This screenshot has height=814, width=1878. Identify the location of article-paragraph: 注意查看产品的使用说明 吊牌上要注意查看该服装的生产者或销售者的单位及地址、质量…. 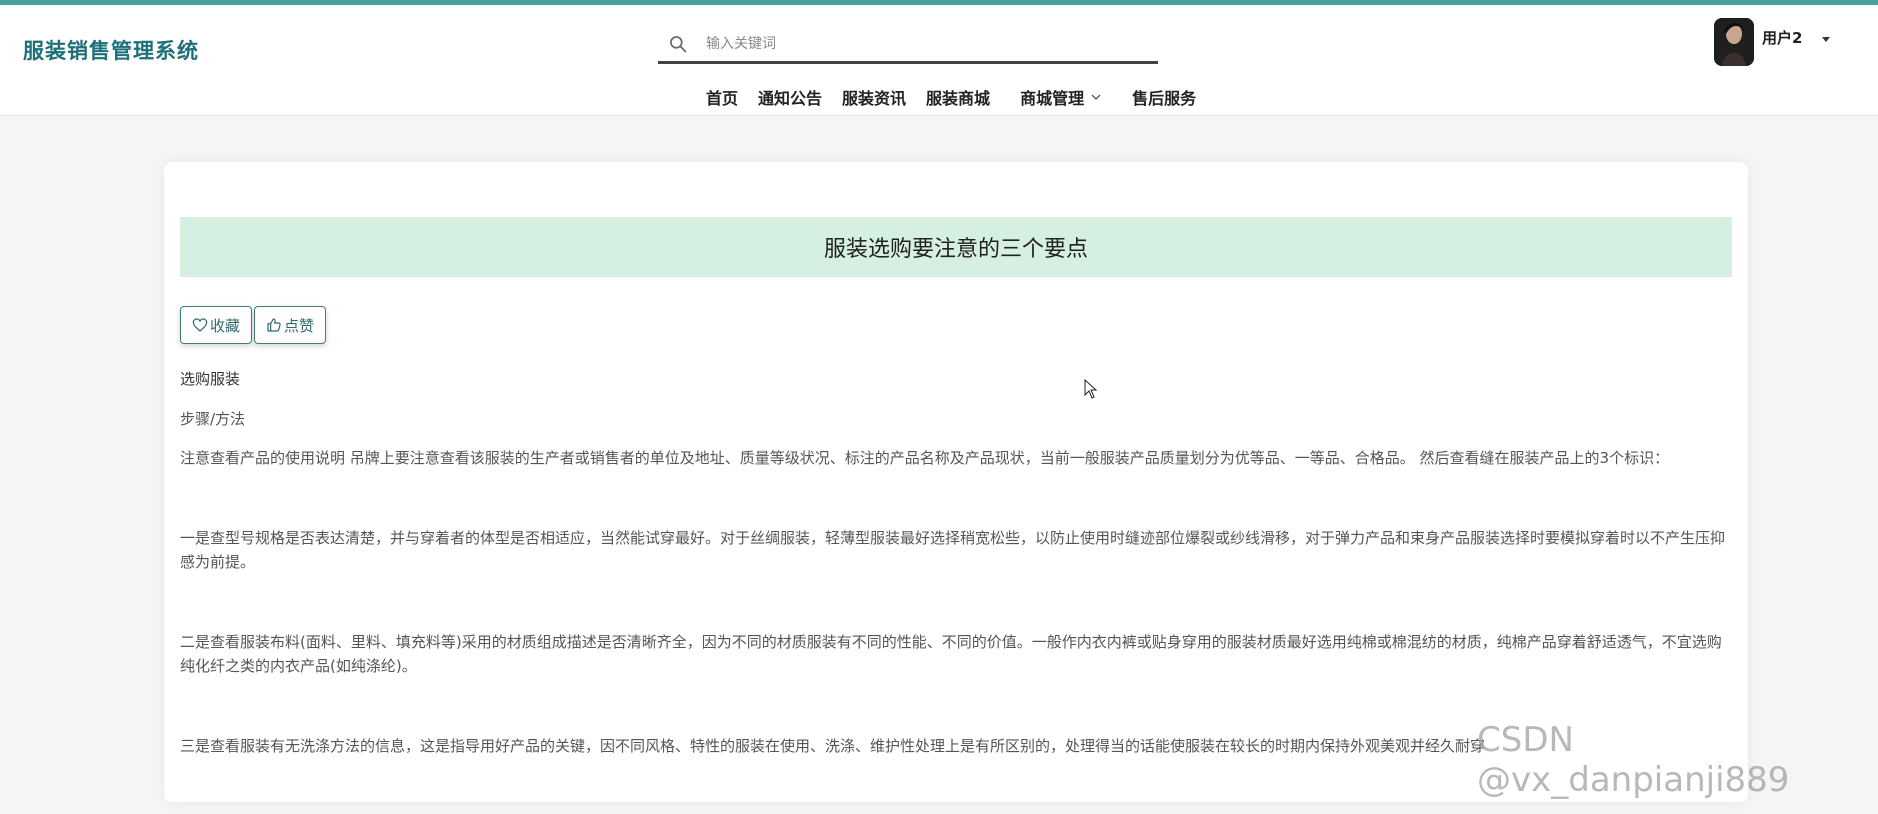
(925, 458).